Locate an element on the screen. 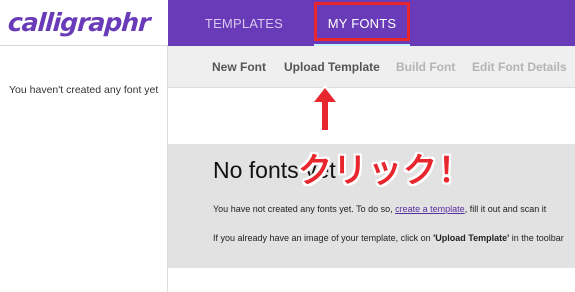 This screenshot has width=575, height=292. sidebar-empty-message: You haven't created any font yet is located at coordinates (84, 90).